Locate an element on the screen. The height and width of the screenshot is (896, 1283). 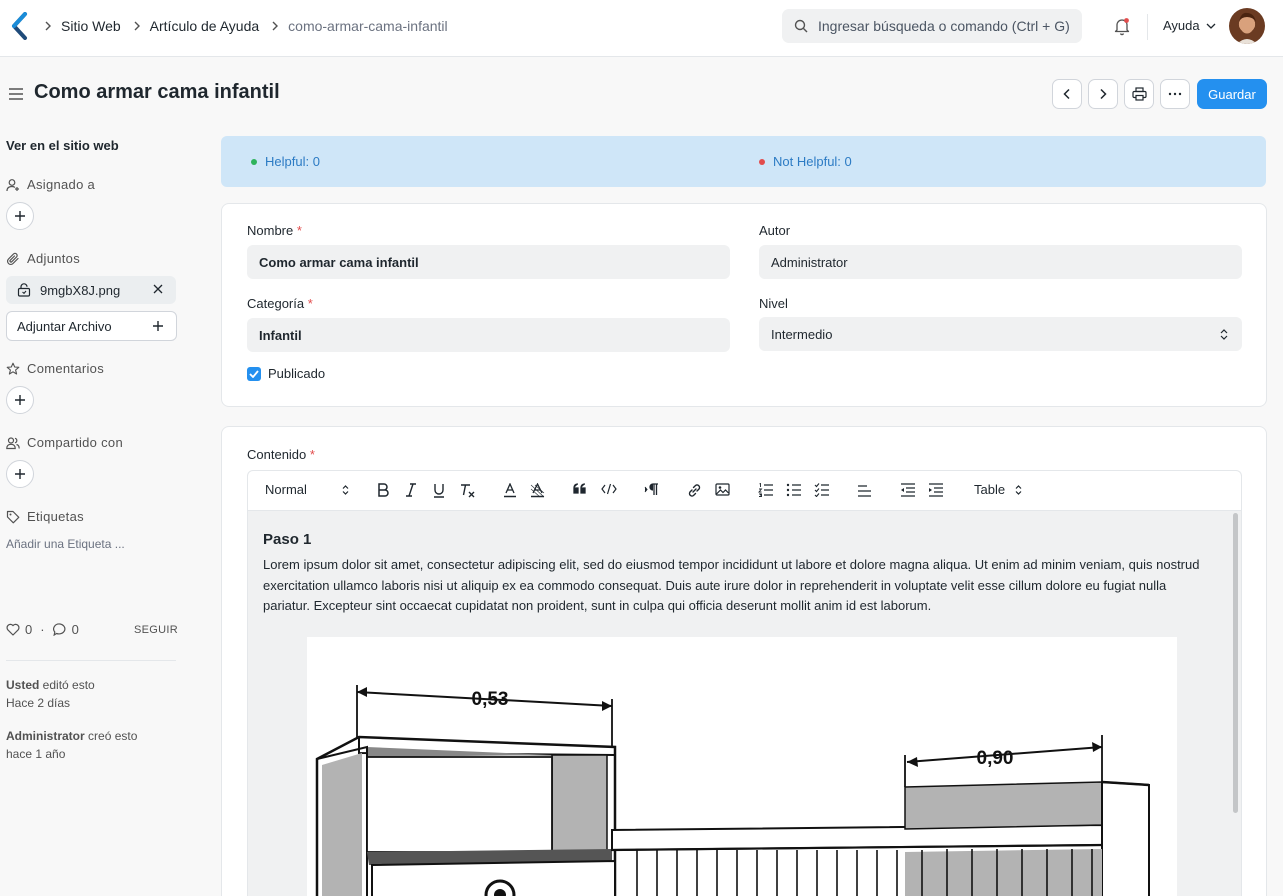
comment-icon is located at coordinates (59, 629).